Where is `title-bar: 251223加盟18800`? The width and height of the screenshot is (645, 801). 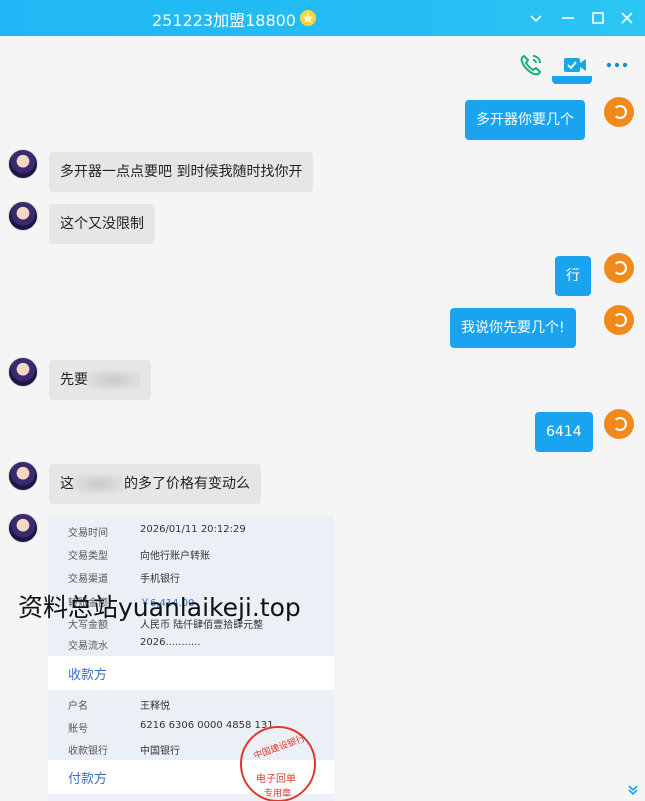
title-bar: 251223加盟18800 is located at coordinates (322, 18).